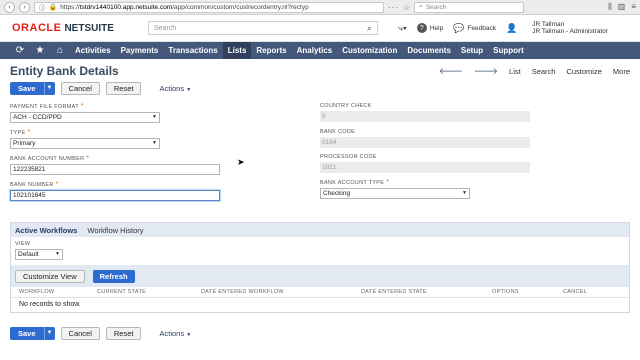 The height and width of the screenshot is (360, 640). I want to click on nav-lists: Lists, so click(237, 50).